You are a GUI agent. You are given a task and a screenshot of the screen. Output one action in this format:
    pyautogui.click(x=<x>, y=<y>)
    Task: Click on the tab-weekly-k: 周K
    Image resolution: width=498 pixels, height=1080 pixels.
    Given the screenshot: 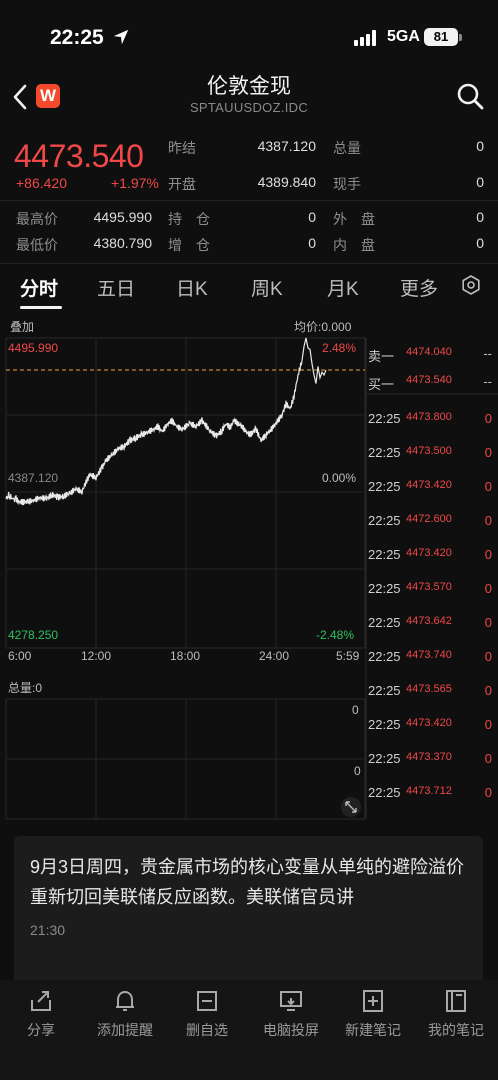 What is the action you would take?
    pyautogui.click(x=267, y=287)
    